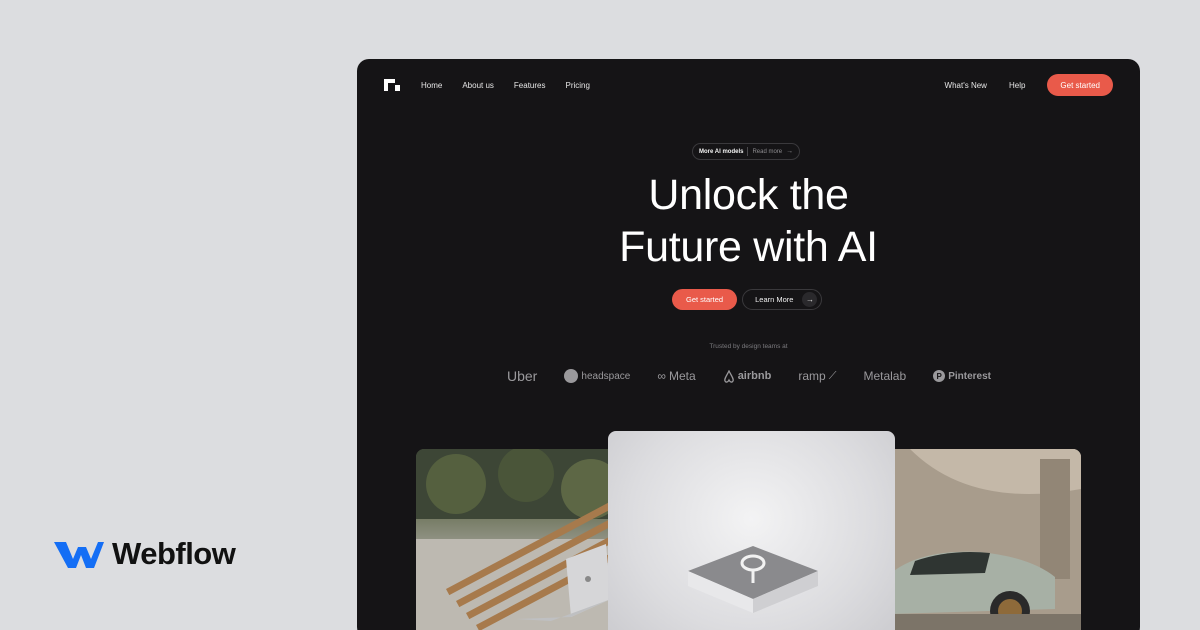 Image resolution: width=1200 pixels, height=630 pixels. I want to click on learn-more-label: Learn More, so click(774, 299).